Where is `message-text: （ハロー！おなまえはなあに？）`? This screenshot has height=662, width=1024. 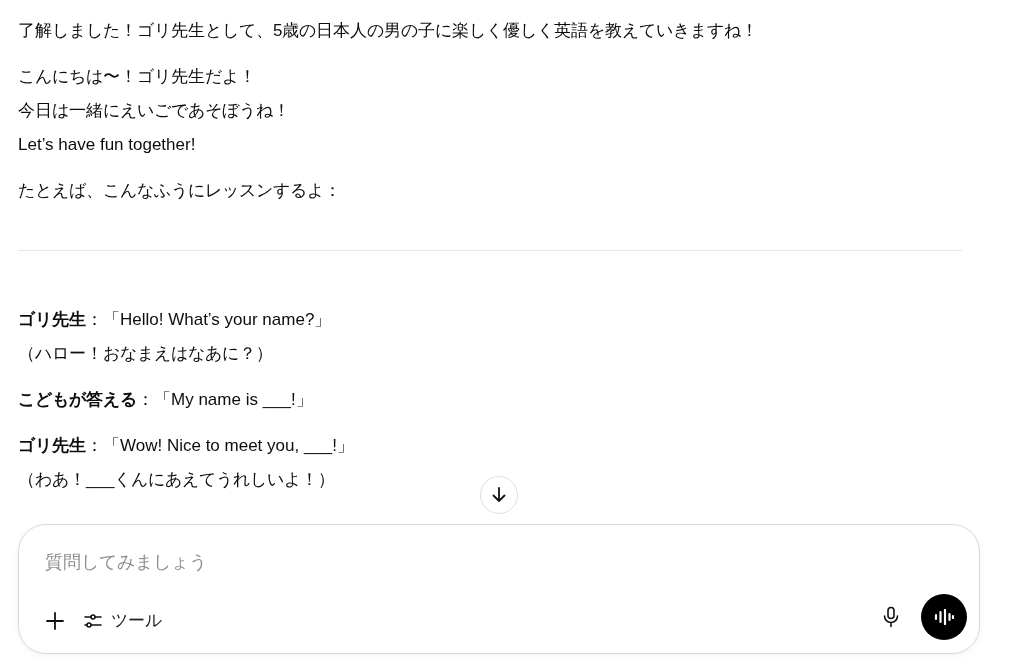
message-text: （ハロー！おなまえはなあに？） is located at coordinates (145, 354).